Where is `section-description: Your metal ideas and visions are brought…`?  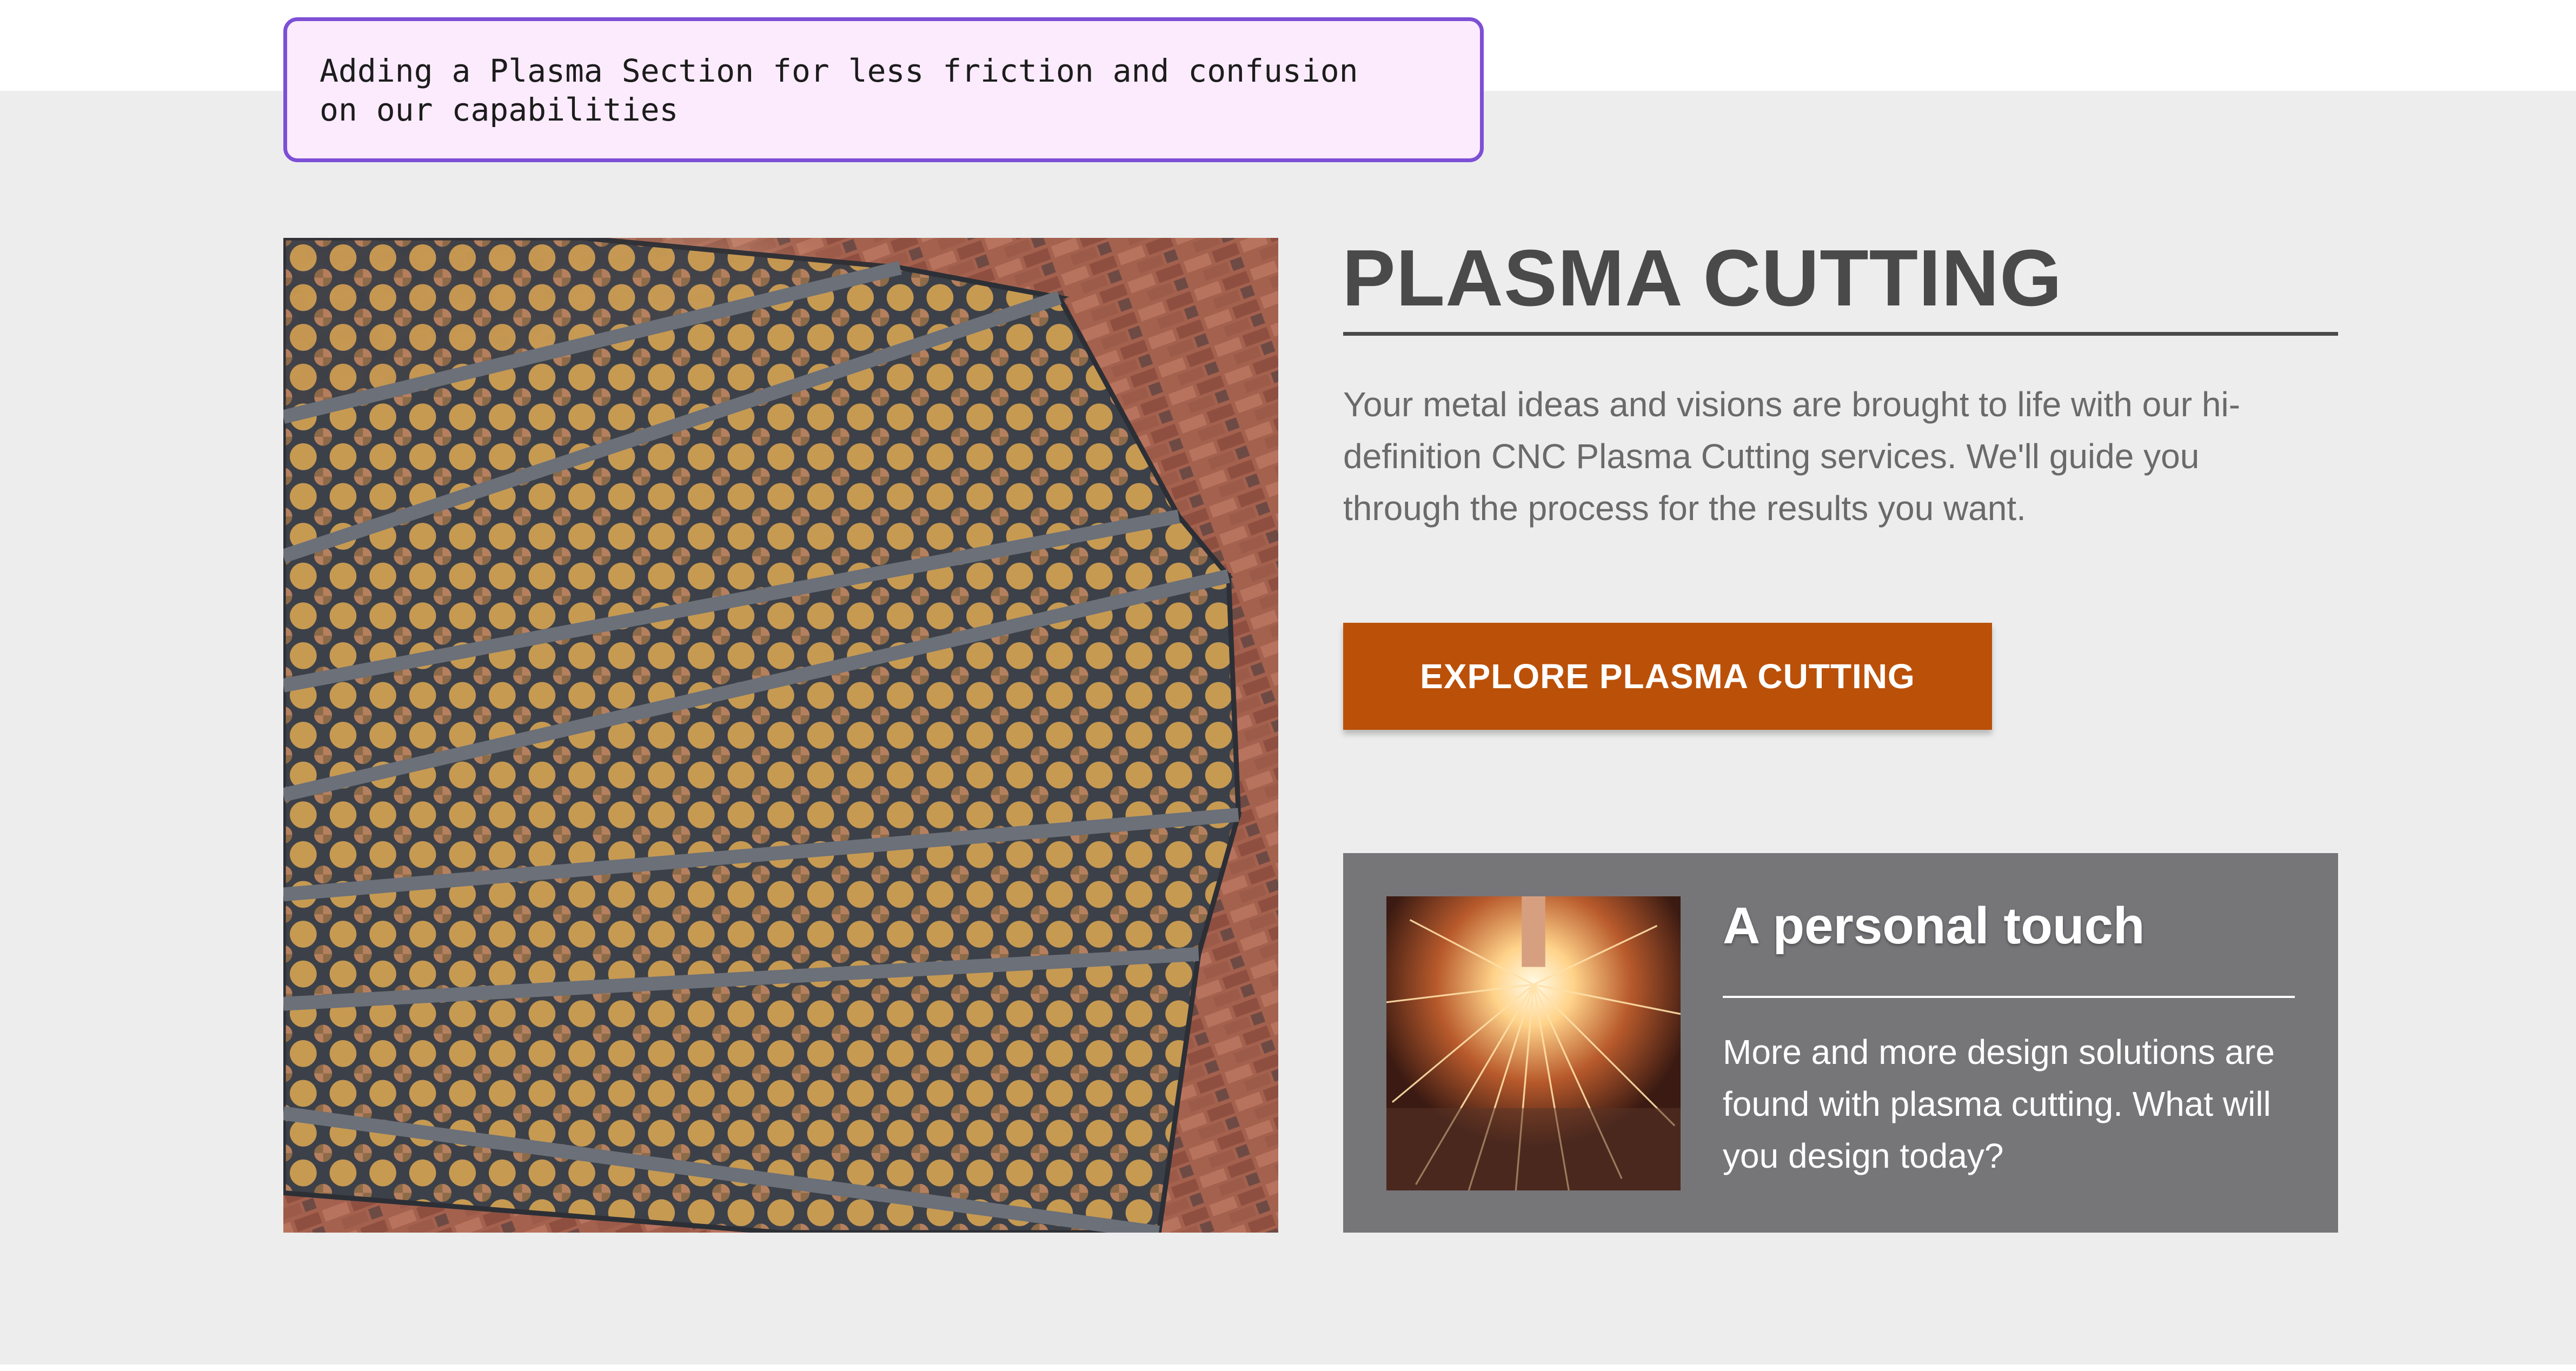
section-description: Your metal ideas and visions are brought… is located at coordinates (1791, 456).